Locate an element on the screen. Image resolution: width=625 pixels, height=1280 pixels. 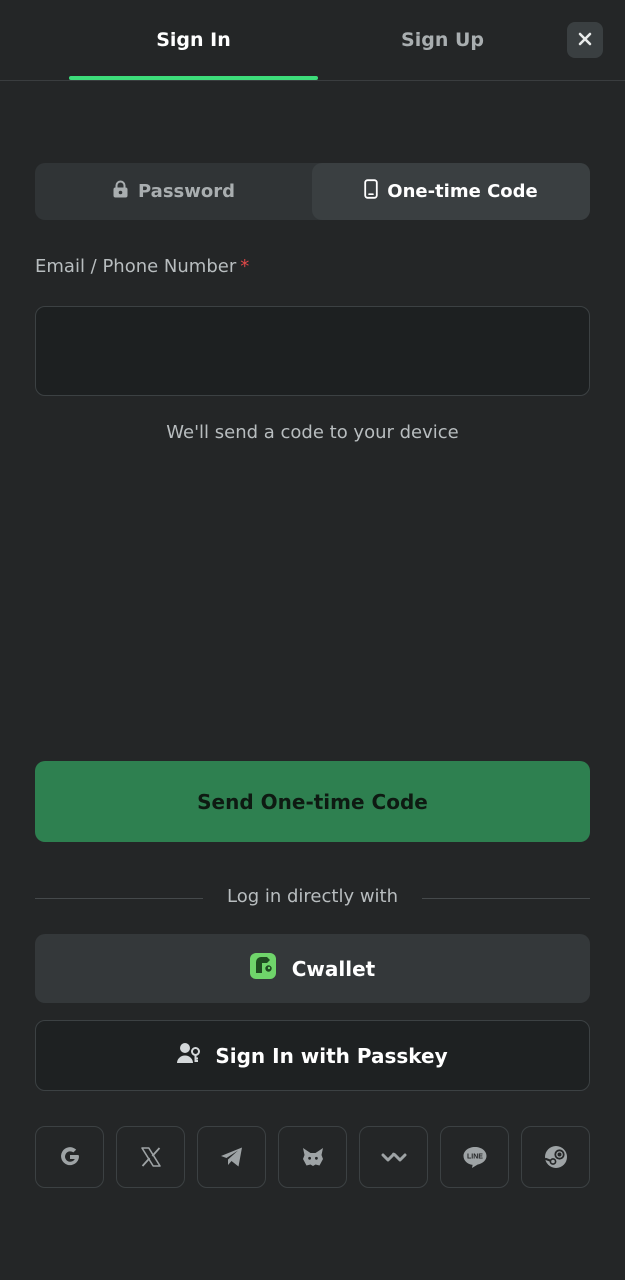
cwallet-label: Cwallet is located at coordinates (333, 968).